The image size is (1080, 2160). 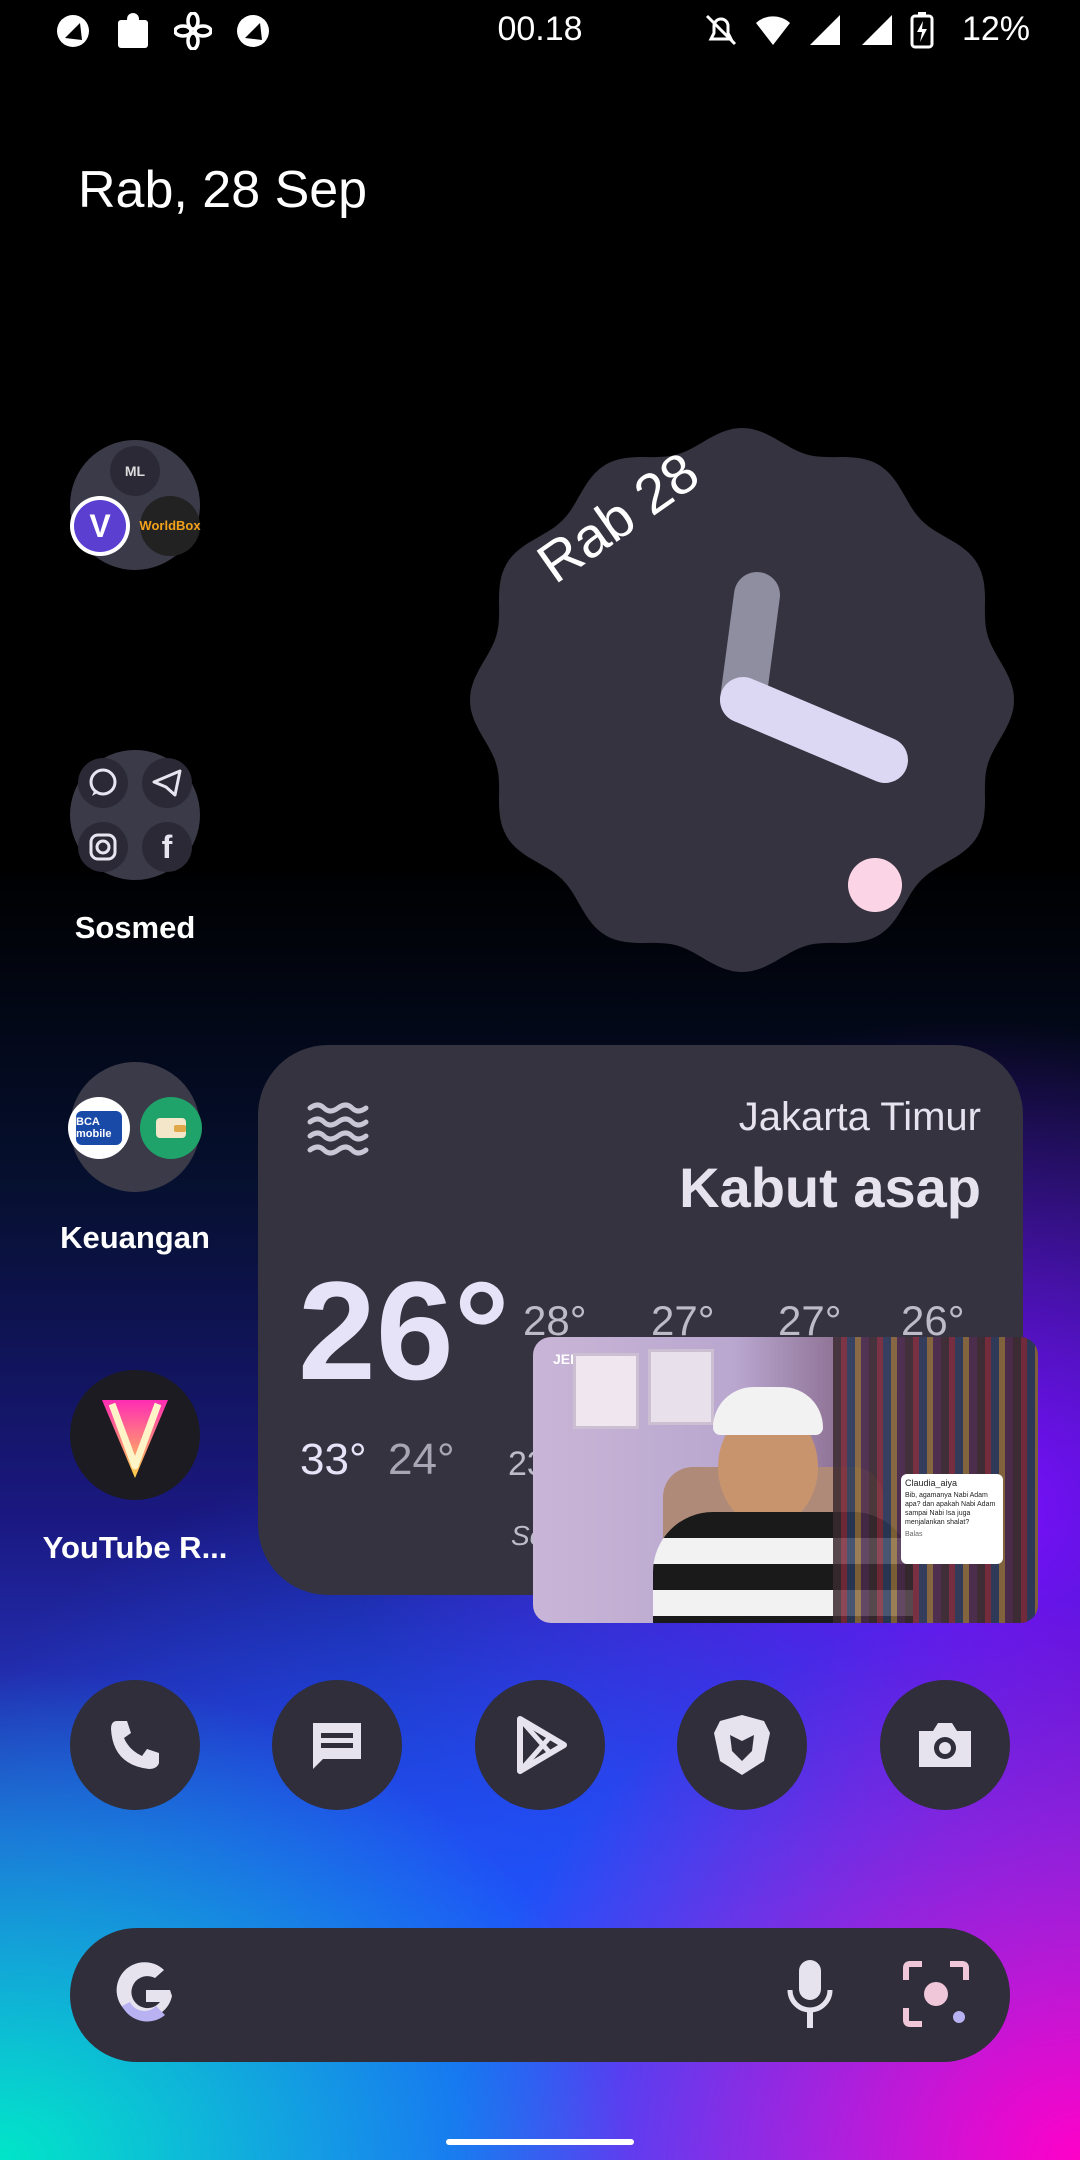 What do you see at coordinates (167, 847) in the screenshot?
I see `facebook-icon: f` at bounding box center [167, 847].